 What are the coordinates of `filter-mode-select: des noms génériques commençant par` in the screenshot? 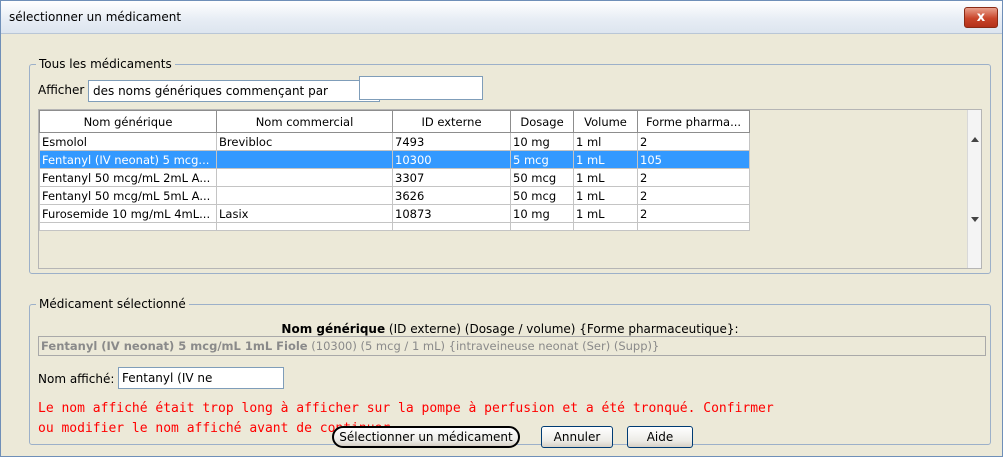 It's located at (234, 91).